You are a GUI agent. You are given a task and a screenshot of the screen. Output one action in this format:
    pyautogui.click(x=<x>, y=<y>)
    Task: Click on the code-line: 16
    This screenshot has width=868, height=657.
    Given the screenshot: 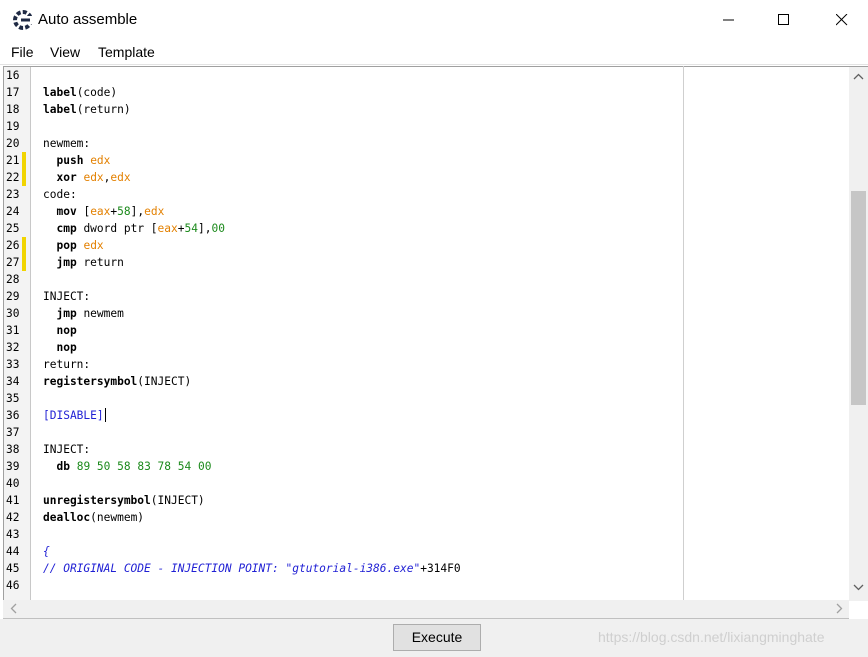 What is the action you would take?
    pyautogui.click(x=344, y=75)
    